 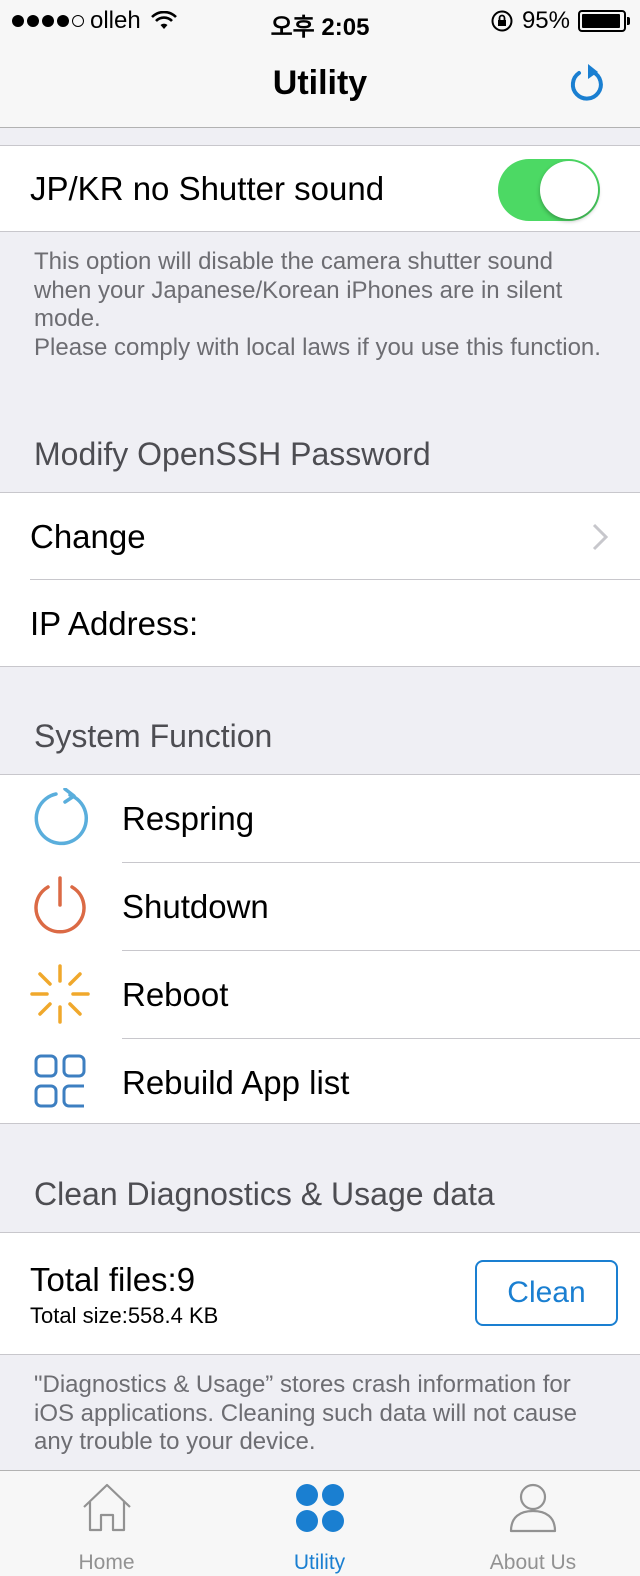 I want to click on tab-home: Home, so click(x=106, y=1523).